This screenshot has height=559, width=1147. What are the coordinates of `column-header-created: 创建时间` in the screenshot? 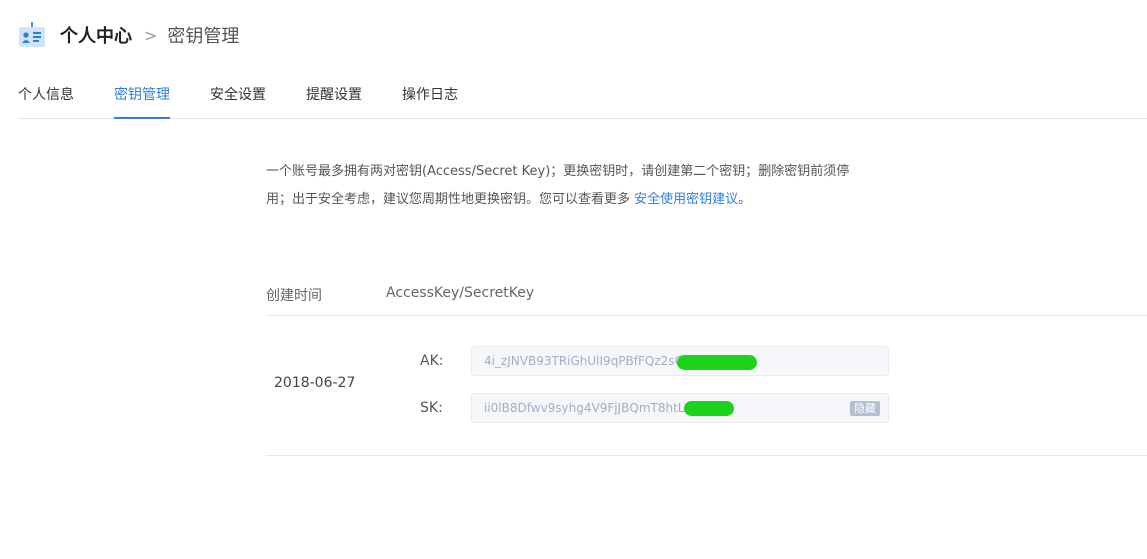 It's located at (294, 296).